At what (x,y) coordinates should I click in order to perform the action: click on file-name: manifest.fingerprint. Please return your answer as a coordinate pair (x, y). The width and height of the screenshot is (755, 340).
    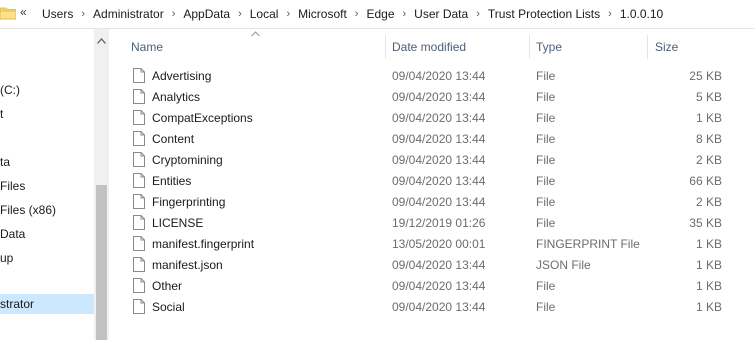
    Looking at the image, I should click on (203, 244).